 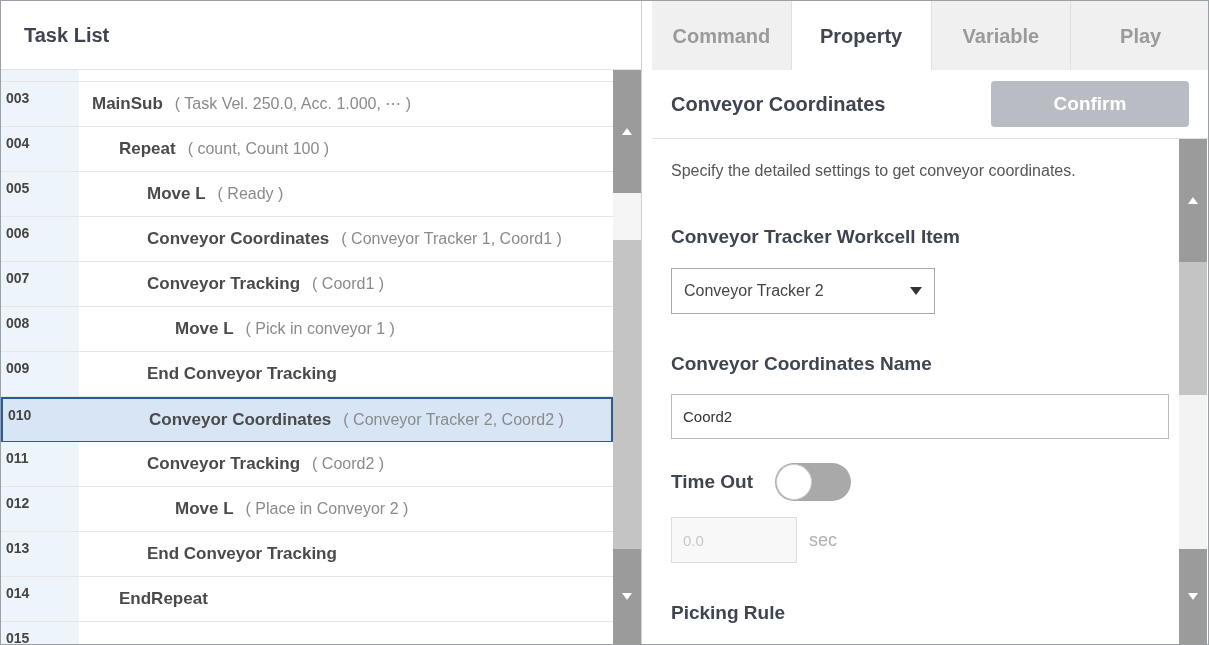 I want to click on line-number: 014, so click(x=18, y=593).